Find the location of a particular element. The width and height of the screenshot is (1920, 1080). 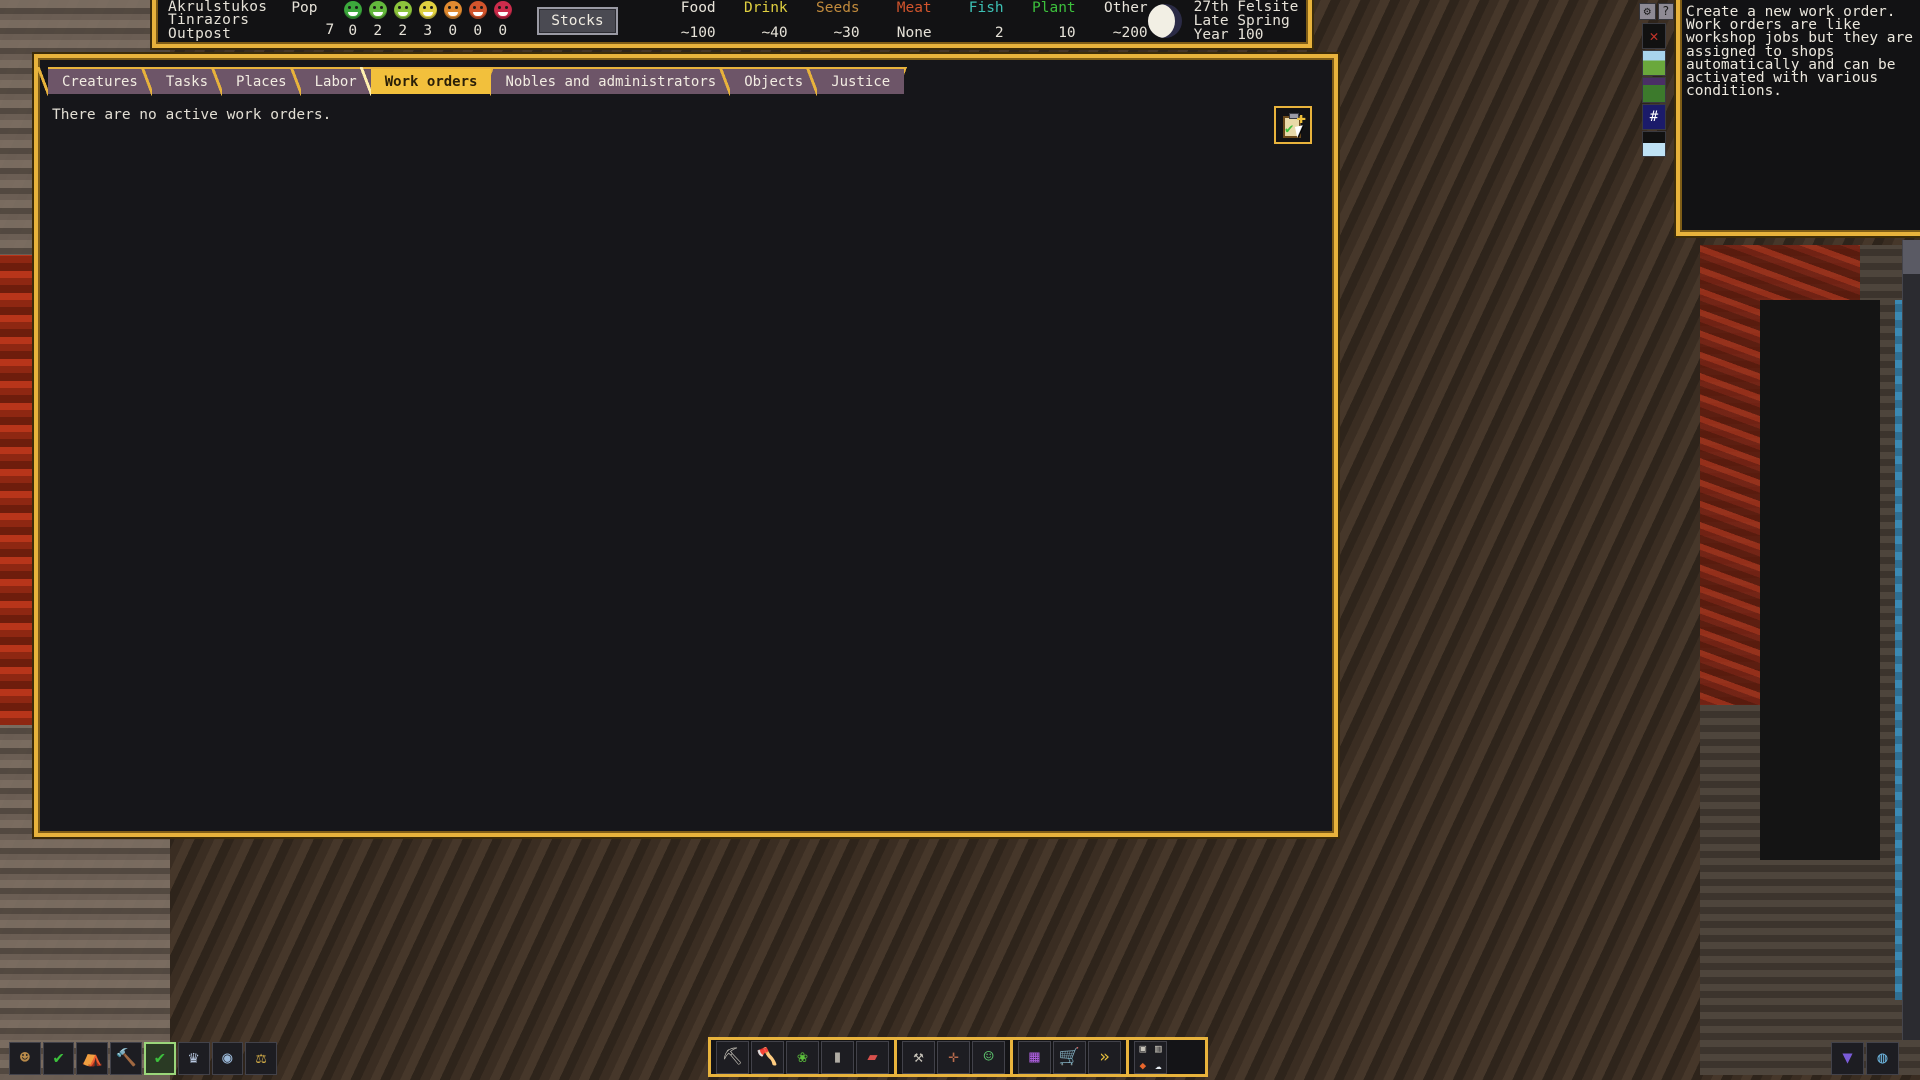

new-work-order-button: ✔ ✚ is located at coordinates (1293, 125).